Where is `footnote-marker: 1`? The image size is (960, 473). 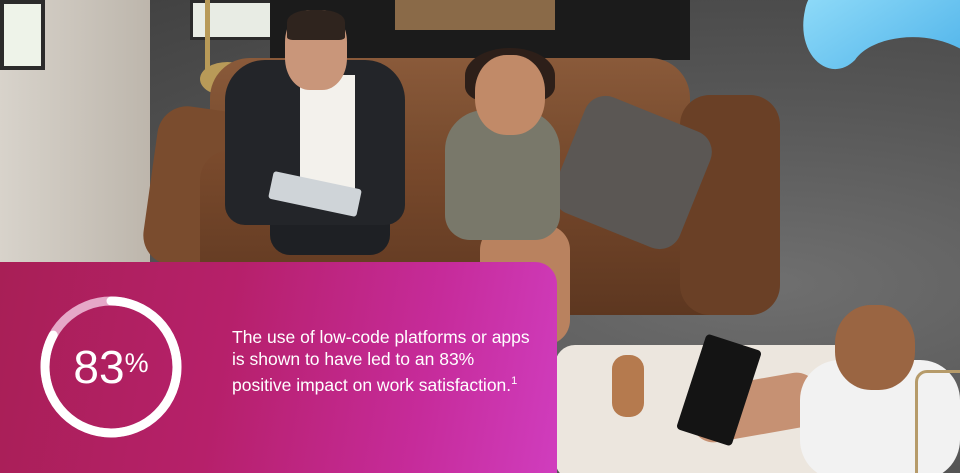 footnote-marker: 1 is located at coordinates (514, 381).